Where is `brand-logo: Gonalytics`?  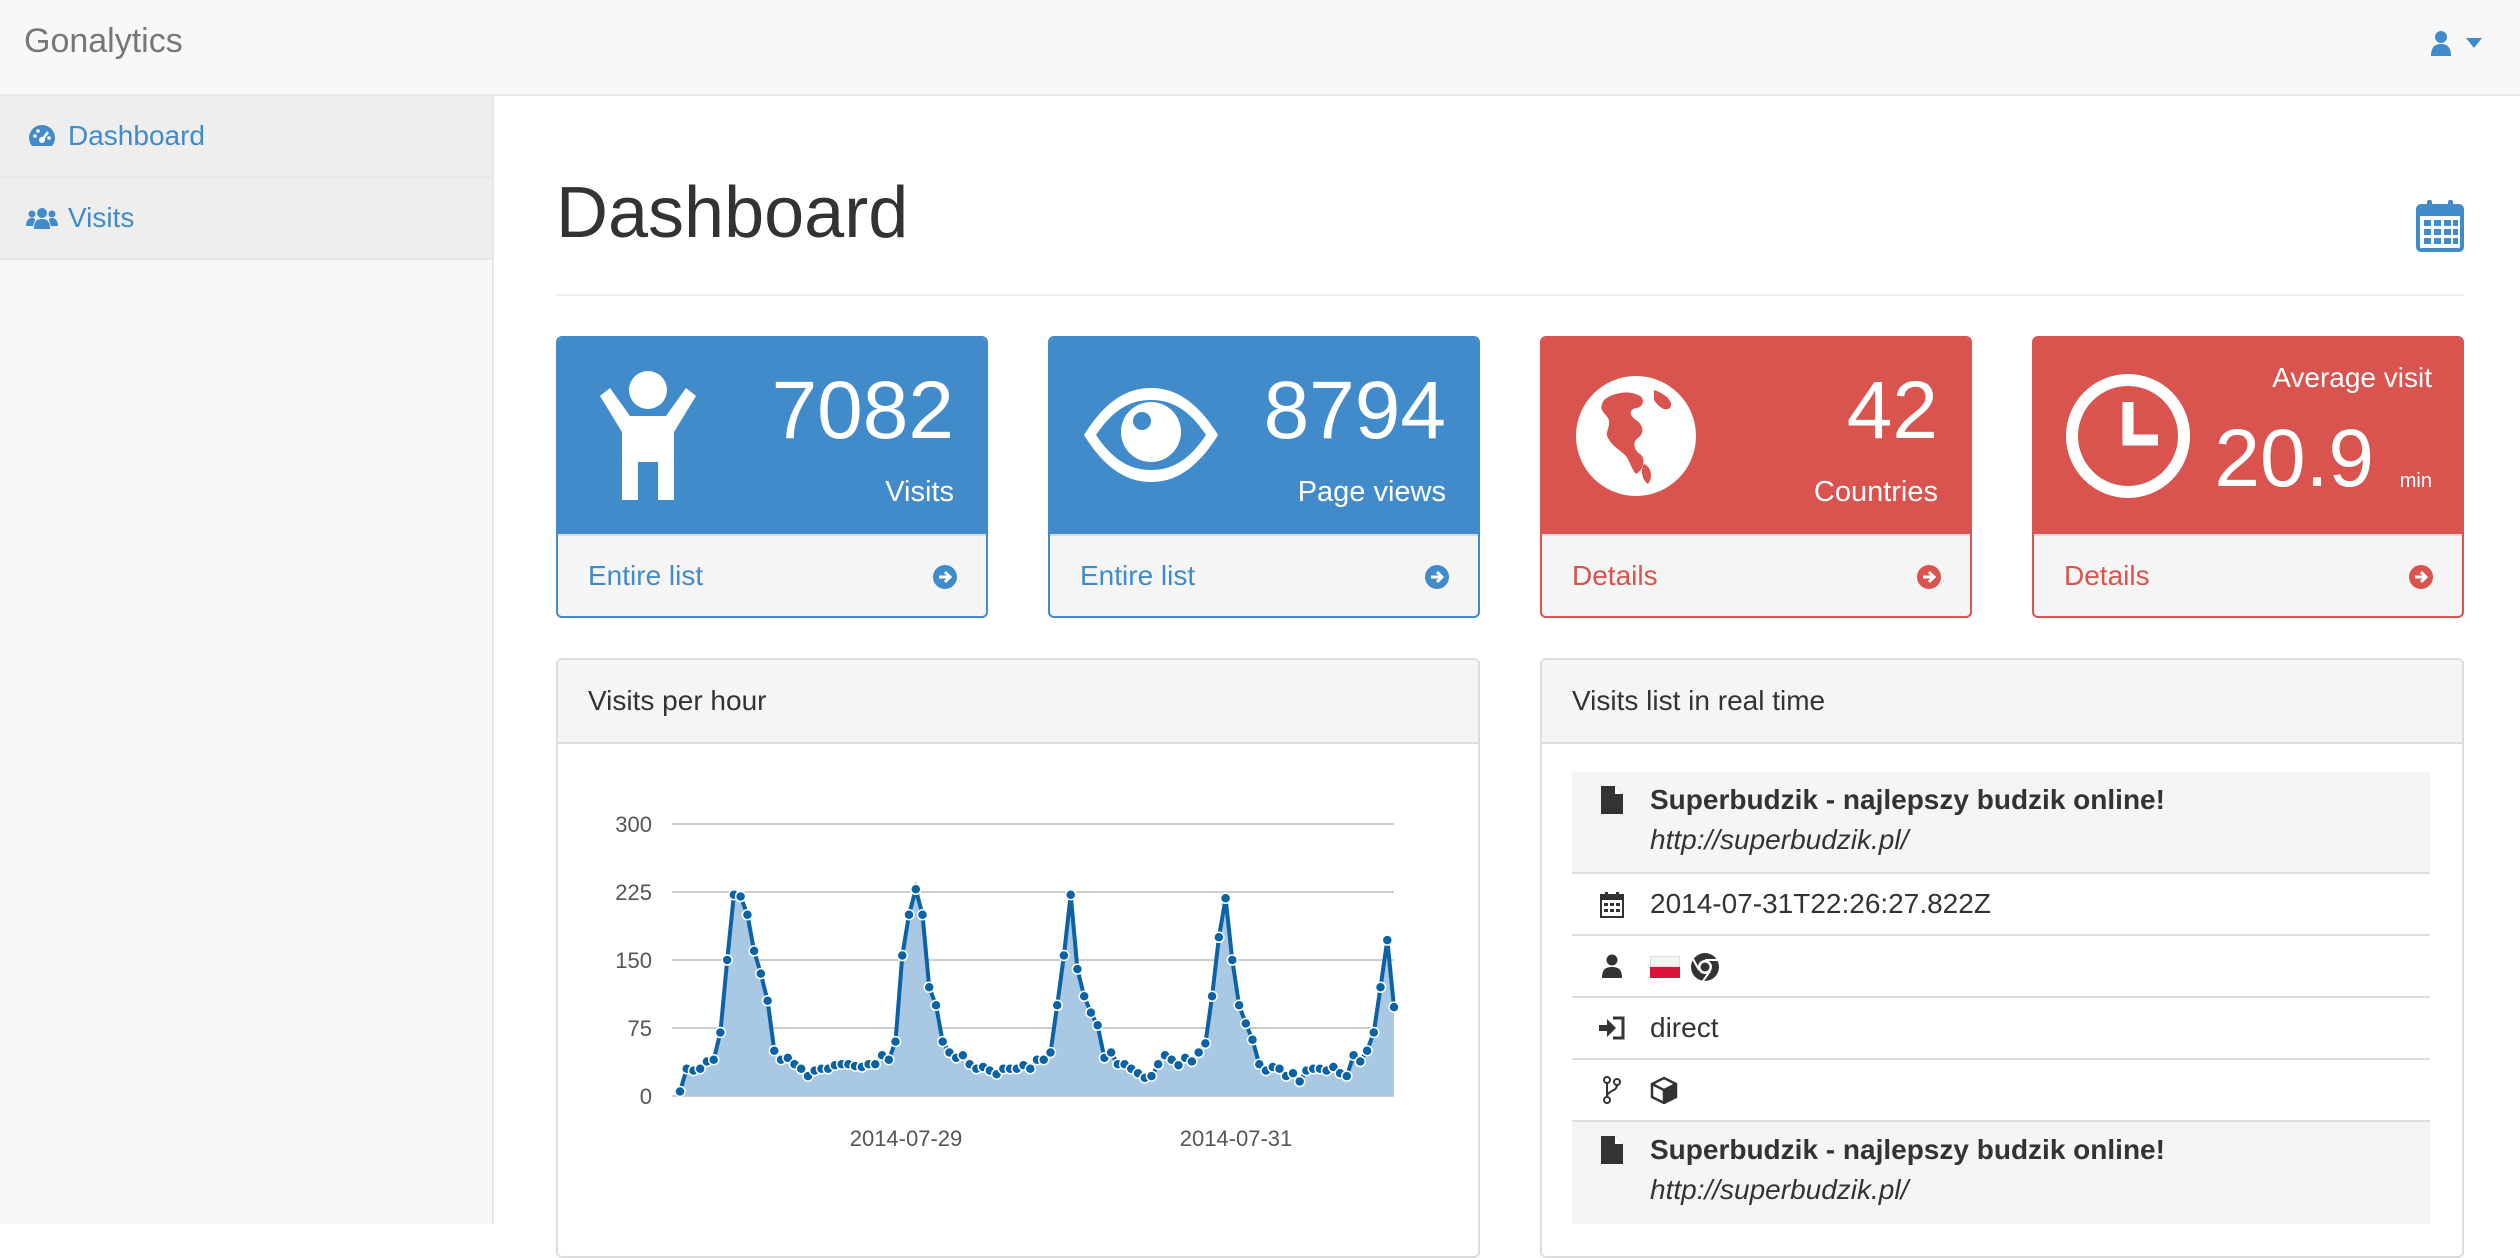 brand-logo: Gonalytics is located at coordinates (103, 41).